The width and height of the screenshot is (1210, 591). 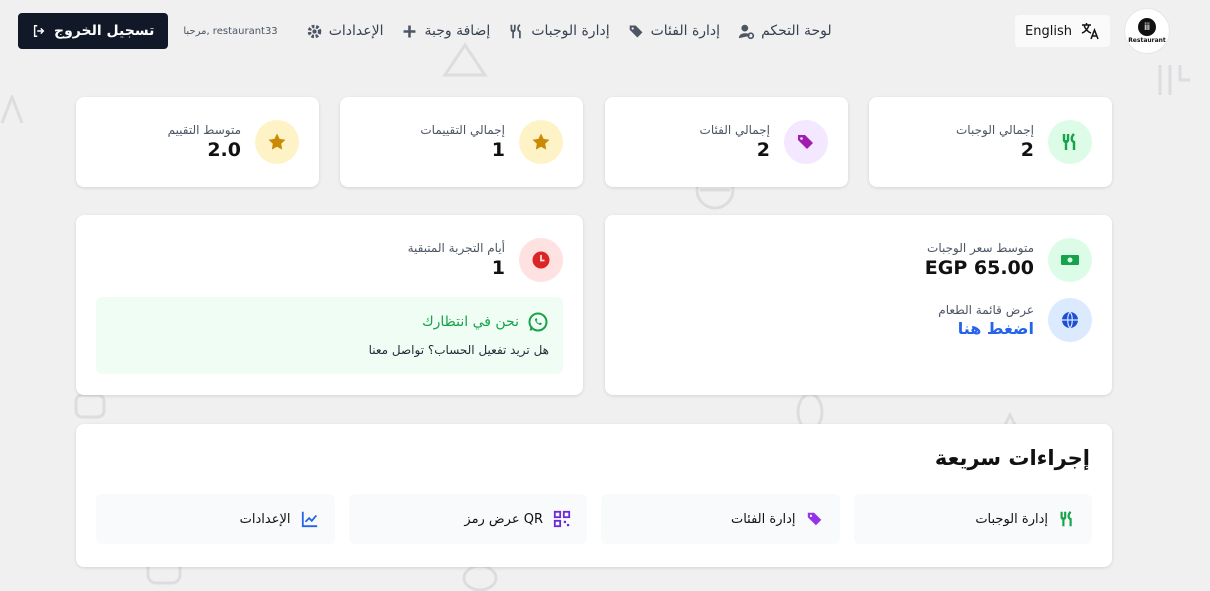 I want to click on stat-text: إجمالي التقييمات 1, so click(x=462, y=142).